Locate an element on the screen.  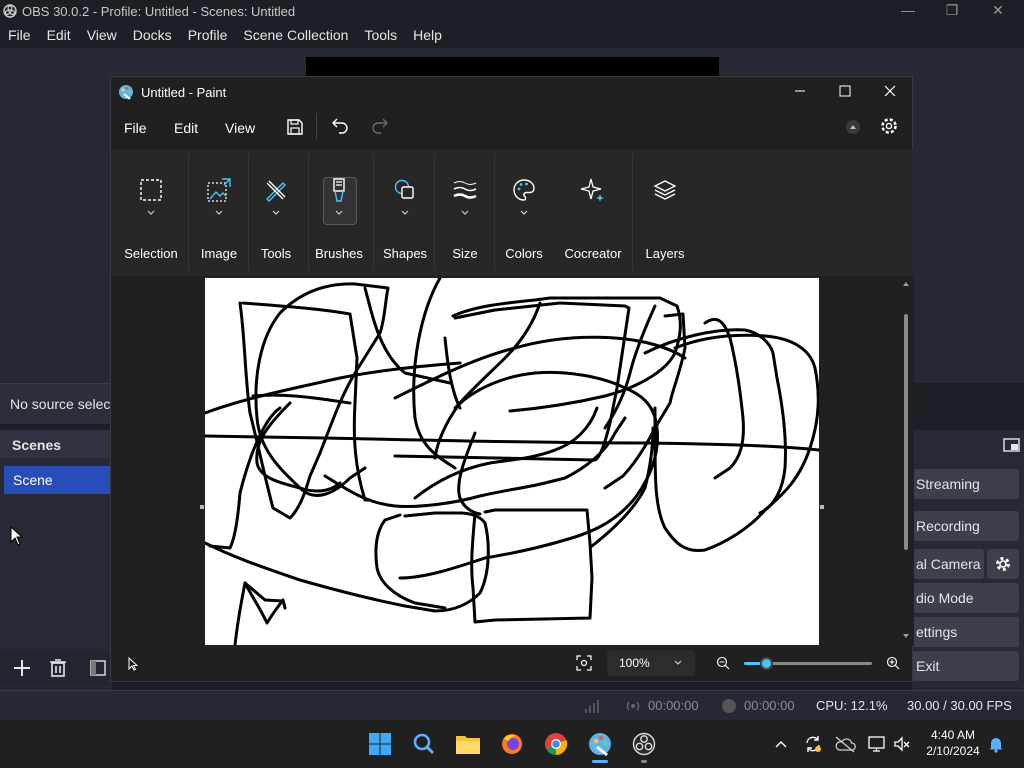
tools-icon is located at coordinates (276, 190).